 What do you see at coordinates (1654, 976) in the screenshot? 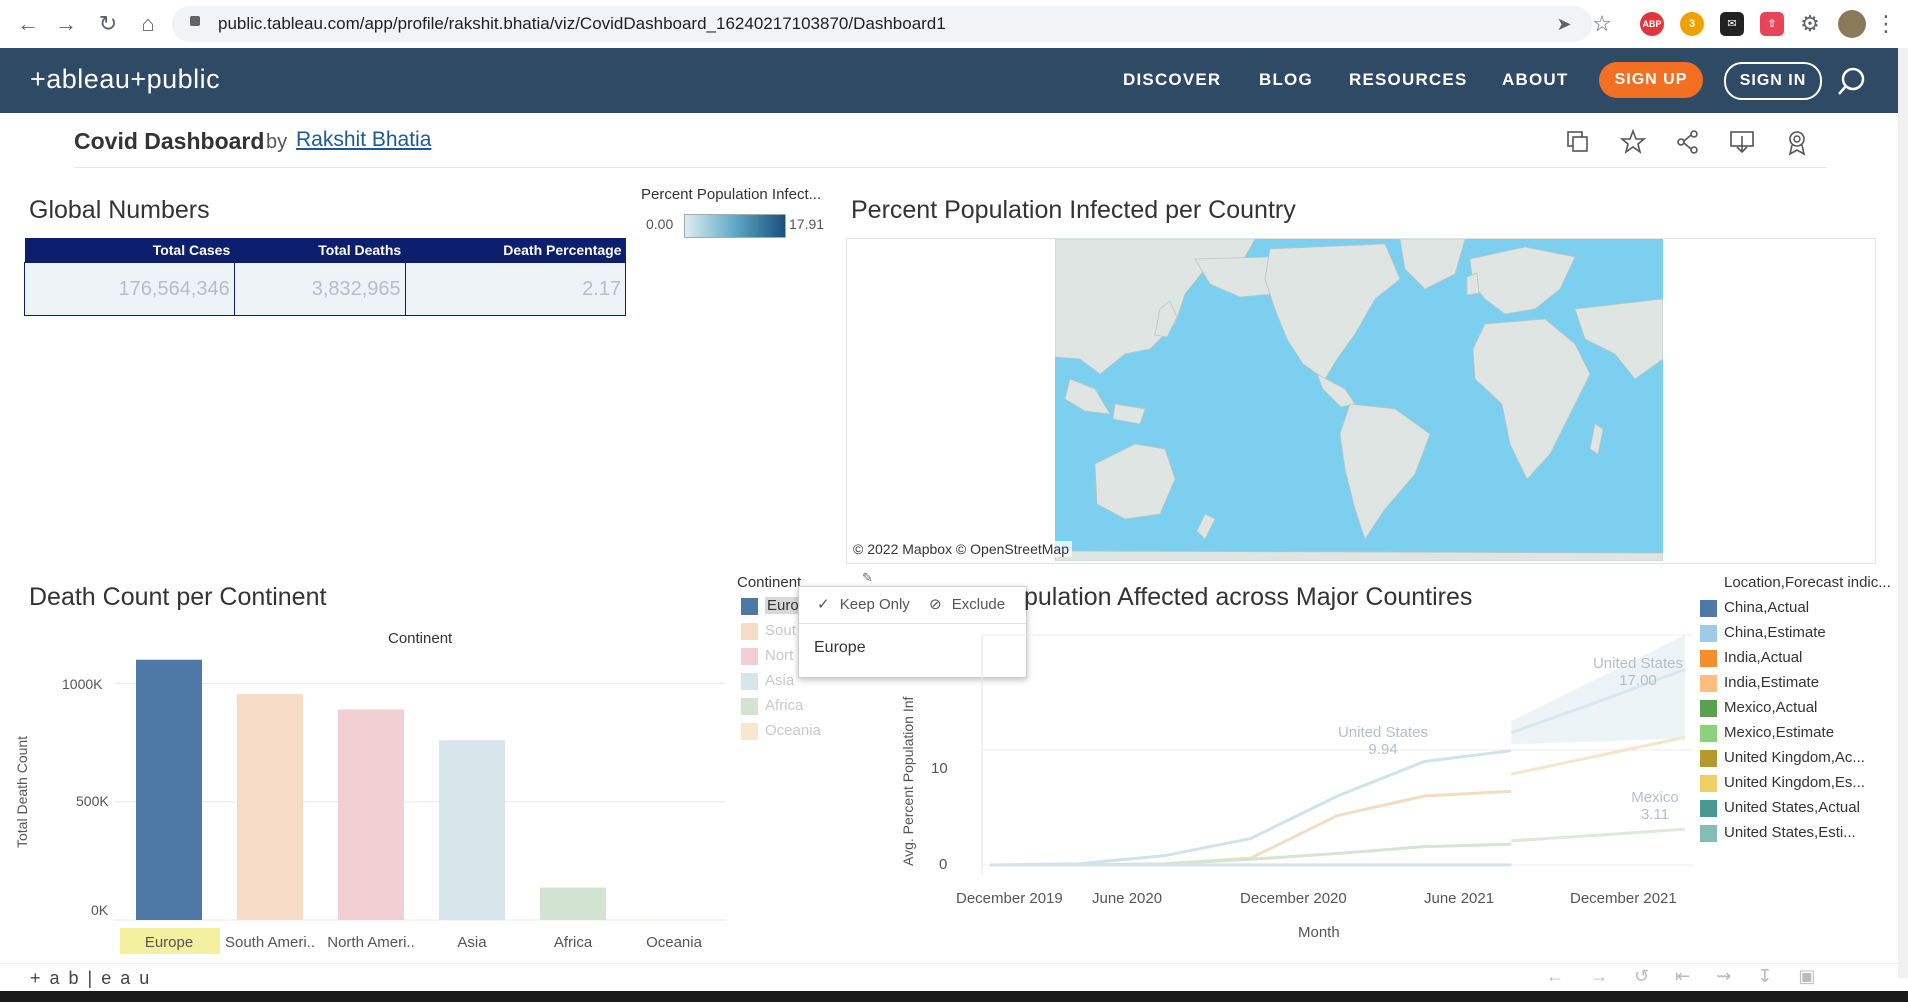
I see `revert-icon: ↺` at bounding box center [1654, 976].